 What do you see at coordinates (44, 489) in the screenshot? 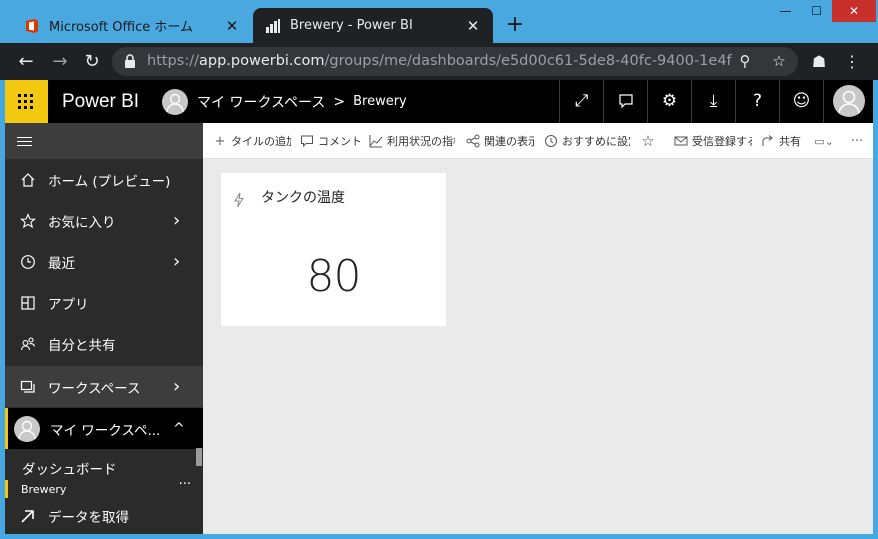
I see `dashboard-name: Brewery` at bounding box center [44, 489].